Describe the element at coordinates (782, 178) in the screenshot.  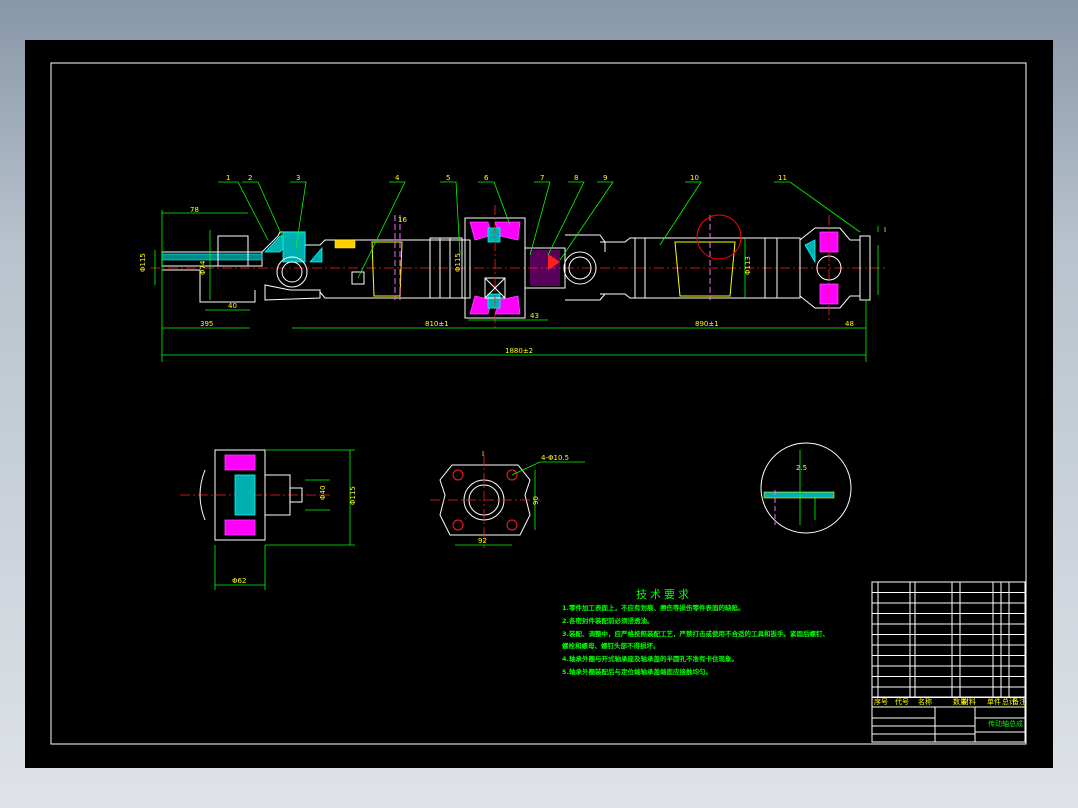
I see `svg-text: 11` at that location.